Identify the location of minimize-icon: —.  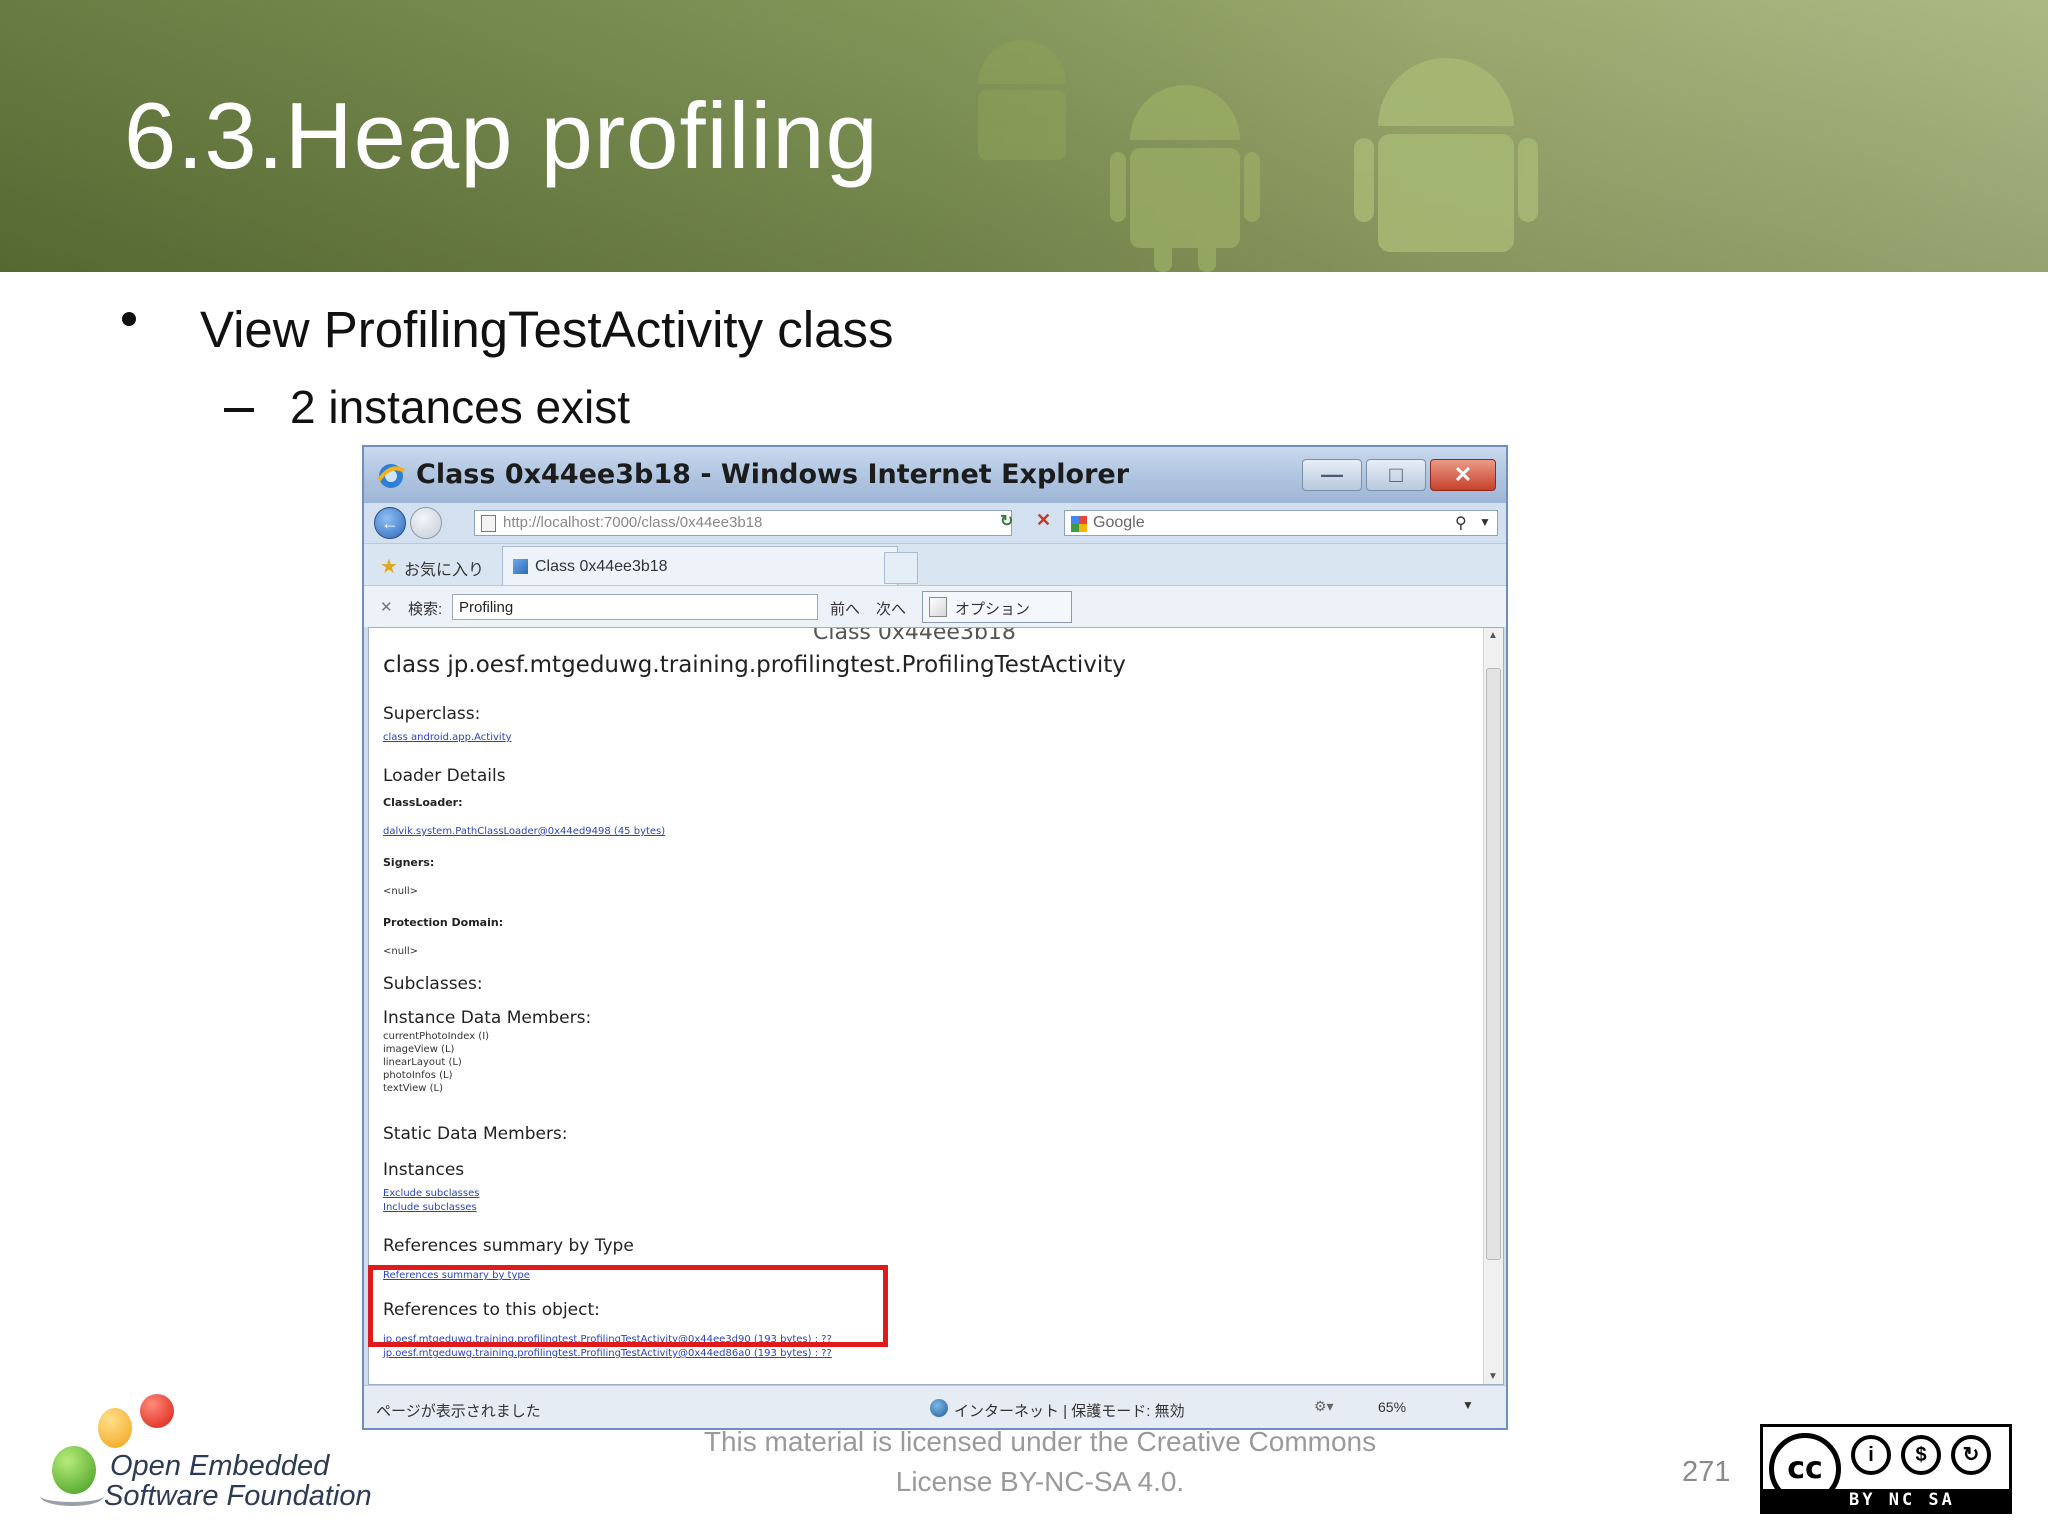
(1332, 474).